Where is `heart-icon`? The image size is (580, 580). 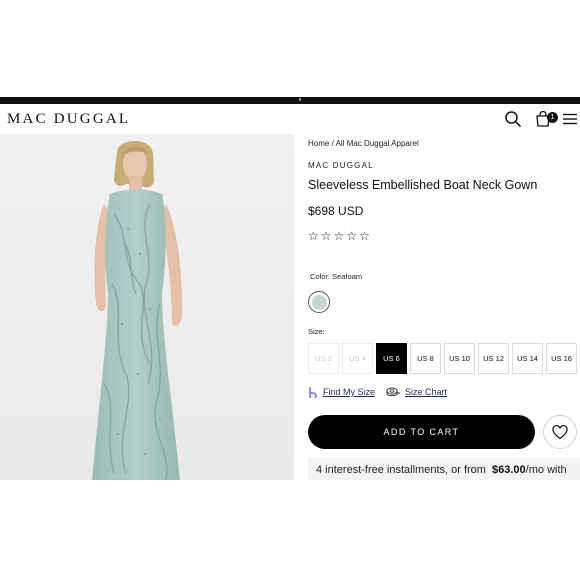 heart-icon is located at coordinates (560, 431).